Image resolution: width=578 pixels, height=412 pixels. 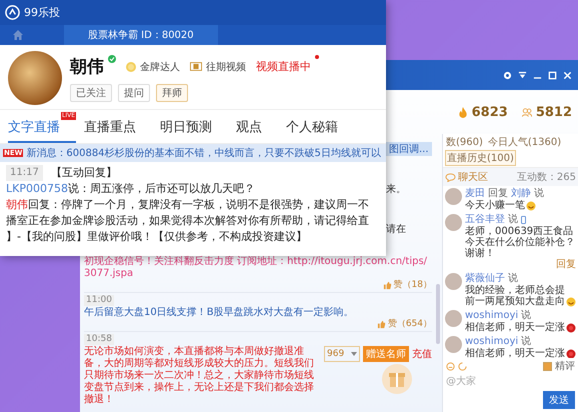 What do you see at coordinates (118, 127) in the screenshot?
I see `tab: 直播重点` at bounding box center [118, 127].